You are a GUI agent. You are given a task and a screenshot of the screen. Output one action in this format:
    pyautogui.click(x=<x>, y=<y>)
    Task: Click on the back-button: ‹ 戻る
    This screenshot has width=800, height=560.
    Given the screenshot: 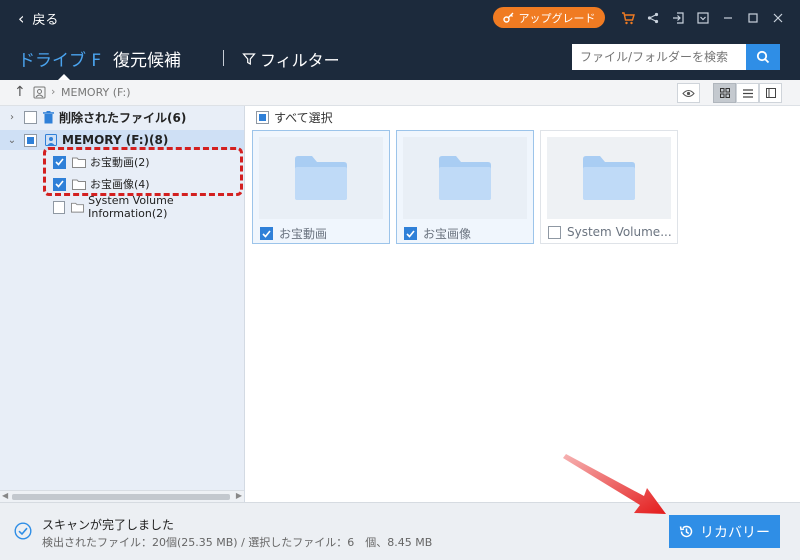 What is the action you would take?
    pyautogui.click(x=38, y=18)
    